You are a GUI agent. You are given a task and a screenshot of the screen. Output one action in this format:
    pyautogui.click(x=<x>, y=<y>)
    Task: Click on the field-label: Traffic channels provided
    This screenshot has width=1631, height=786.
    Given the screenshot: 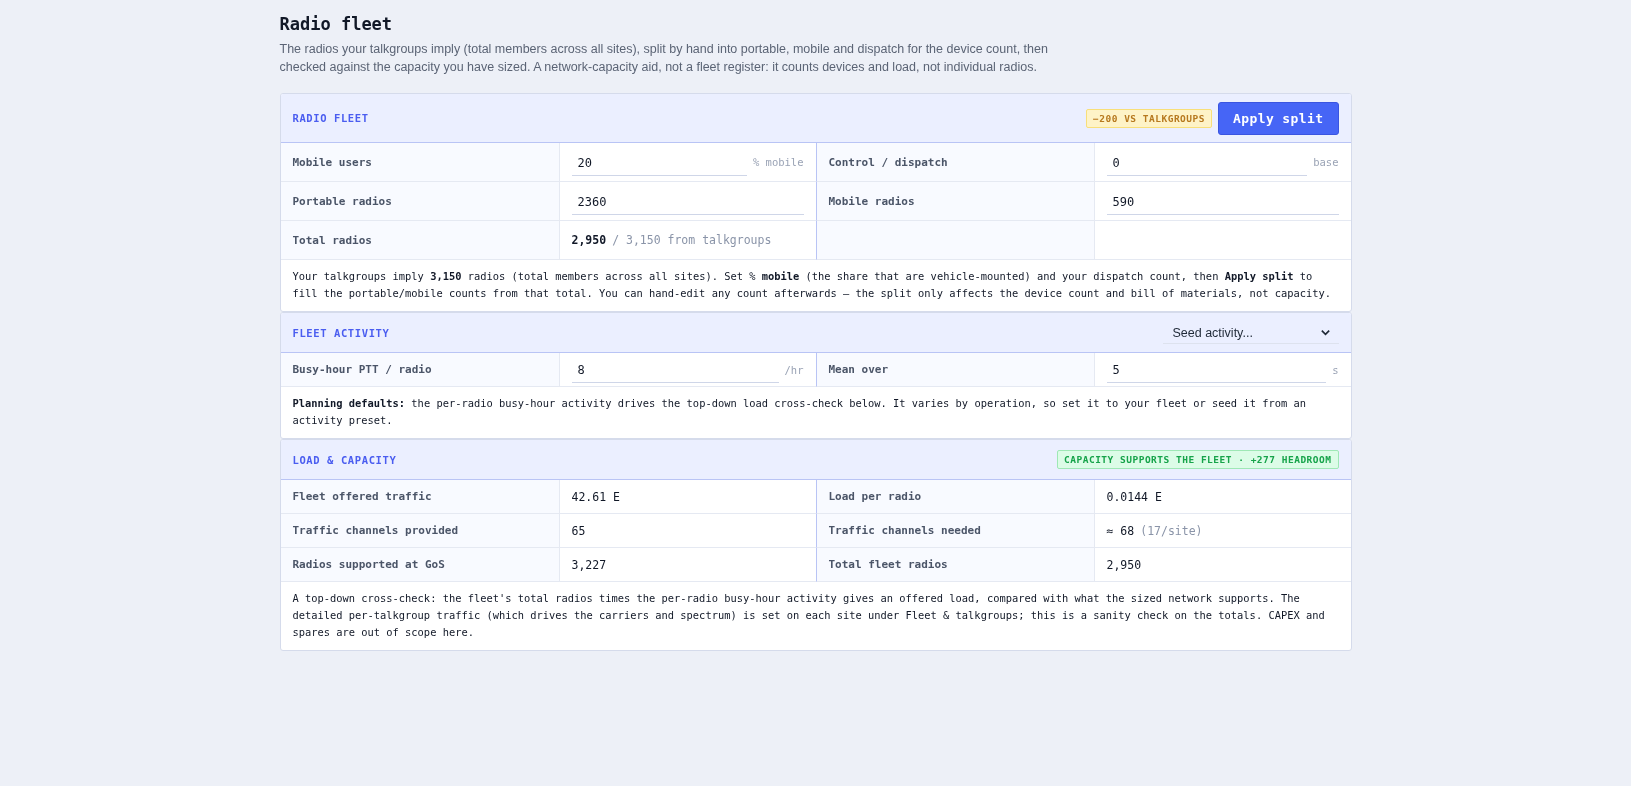 What is the action you would take?
    pyautogui.click(x=375, y=530)
    